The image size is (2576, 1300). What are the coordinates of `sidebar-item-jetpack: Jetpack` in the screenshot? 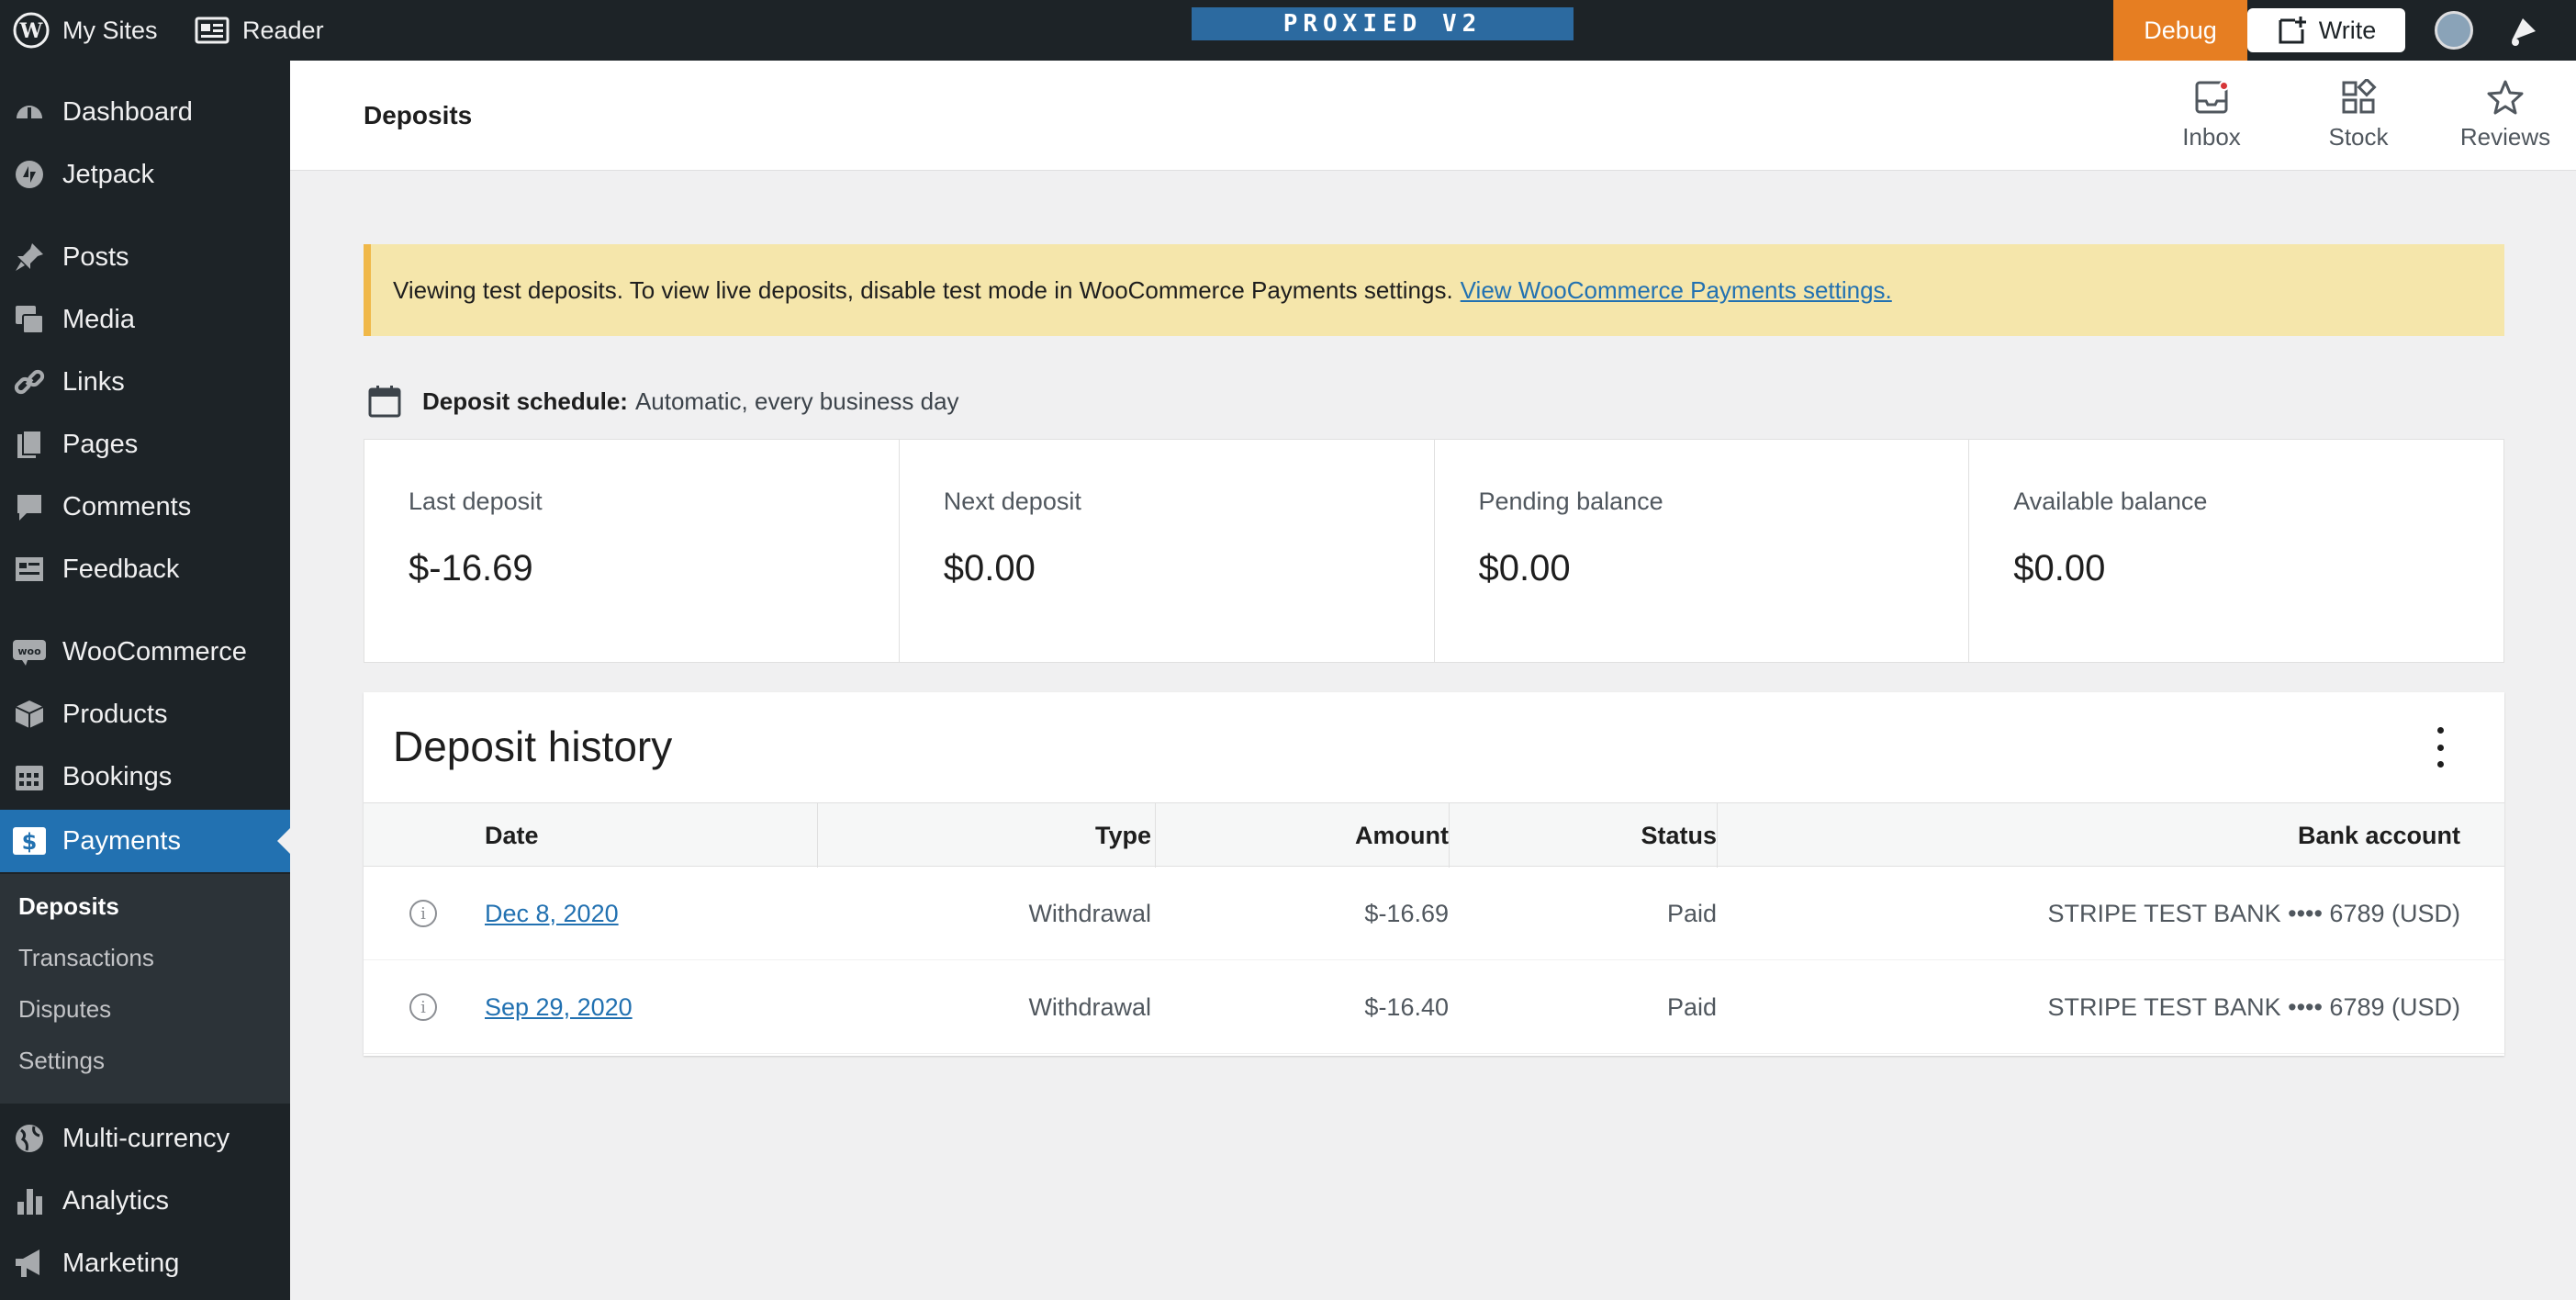 It's located at (145, 174).